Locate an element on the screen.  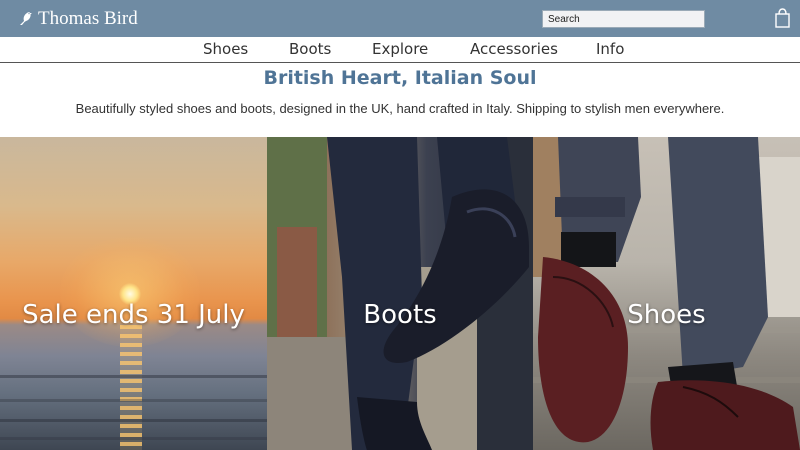
tile-label-shoes: Shoes is located at coordinates (666, 315).